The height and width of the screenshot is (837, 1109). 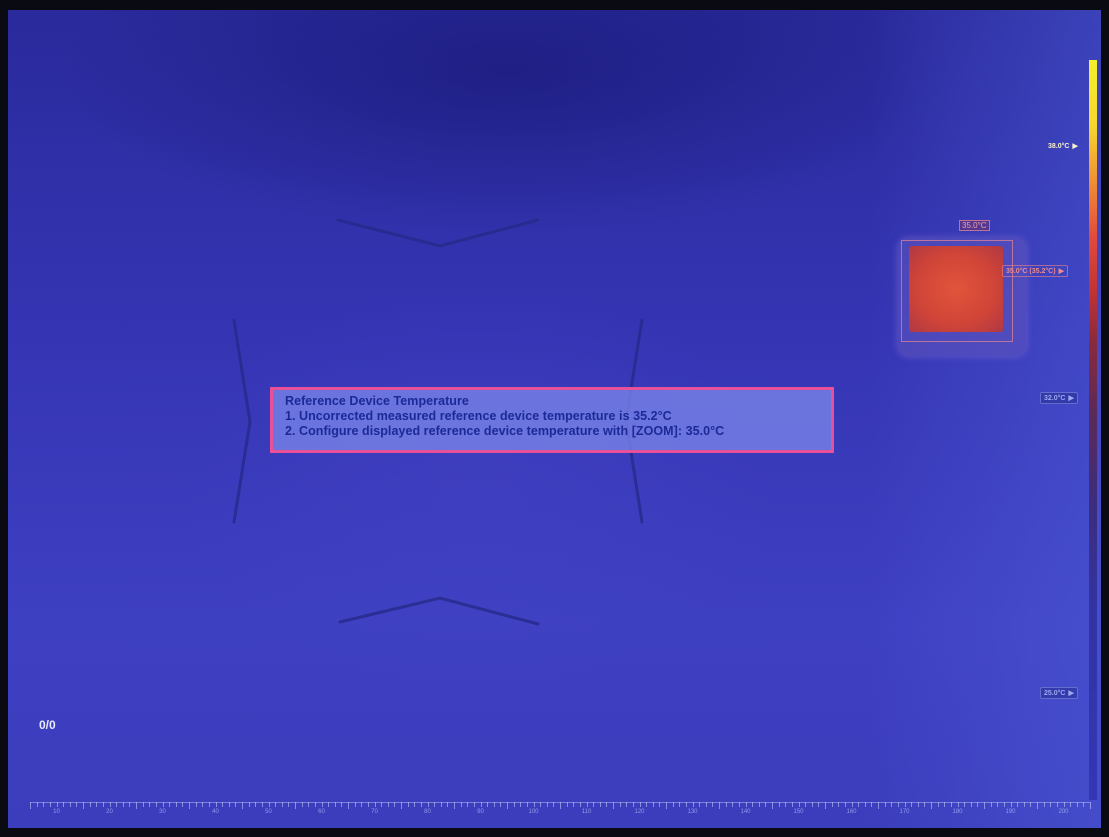 What do you see at coordinates (1063, 812) in the screenshot?
I see `ruler-label: 200` at bounding box center [1063, 812].